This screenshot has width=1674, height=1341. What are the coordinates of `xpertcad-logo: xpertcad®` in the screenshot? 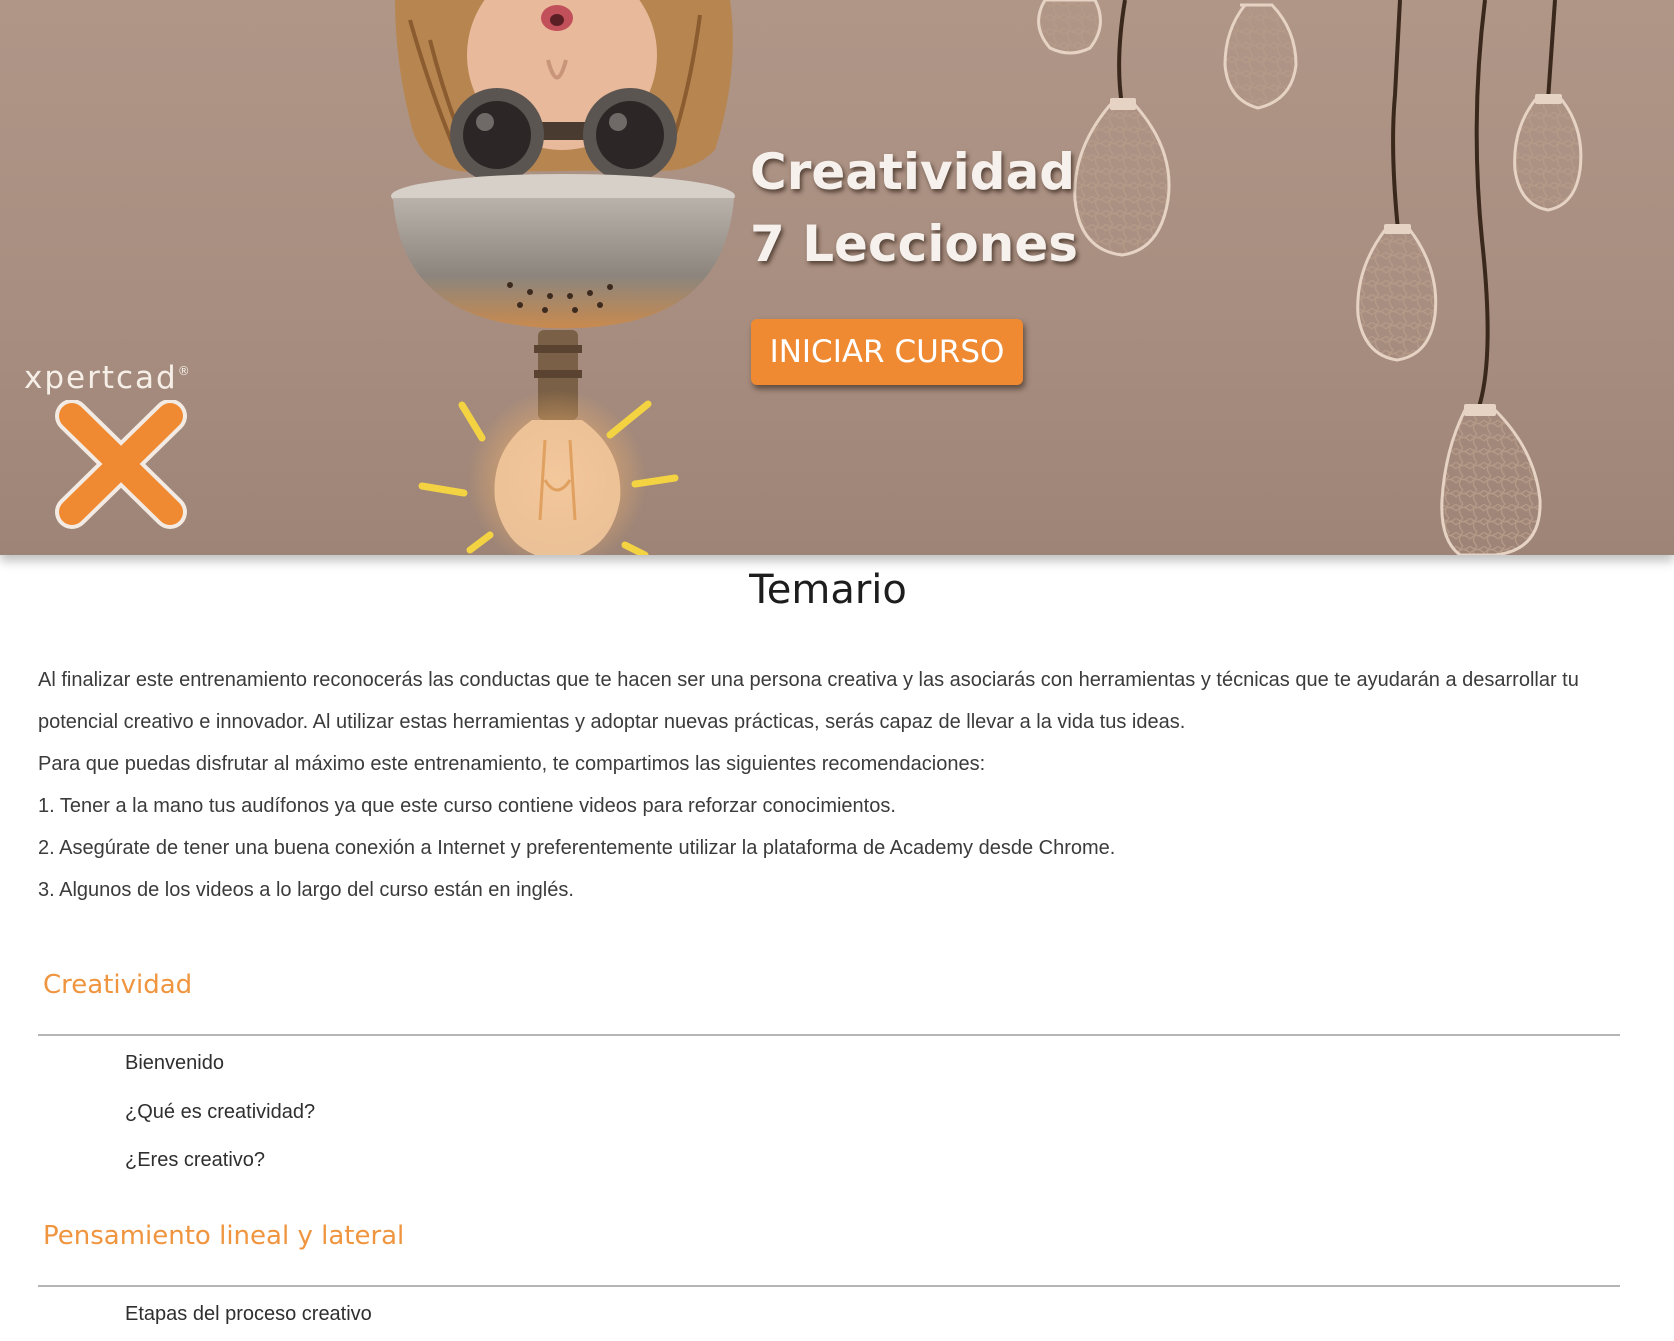 It's located at (117, 447).